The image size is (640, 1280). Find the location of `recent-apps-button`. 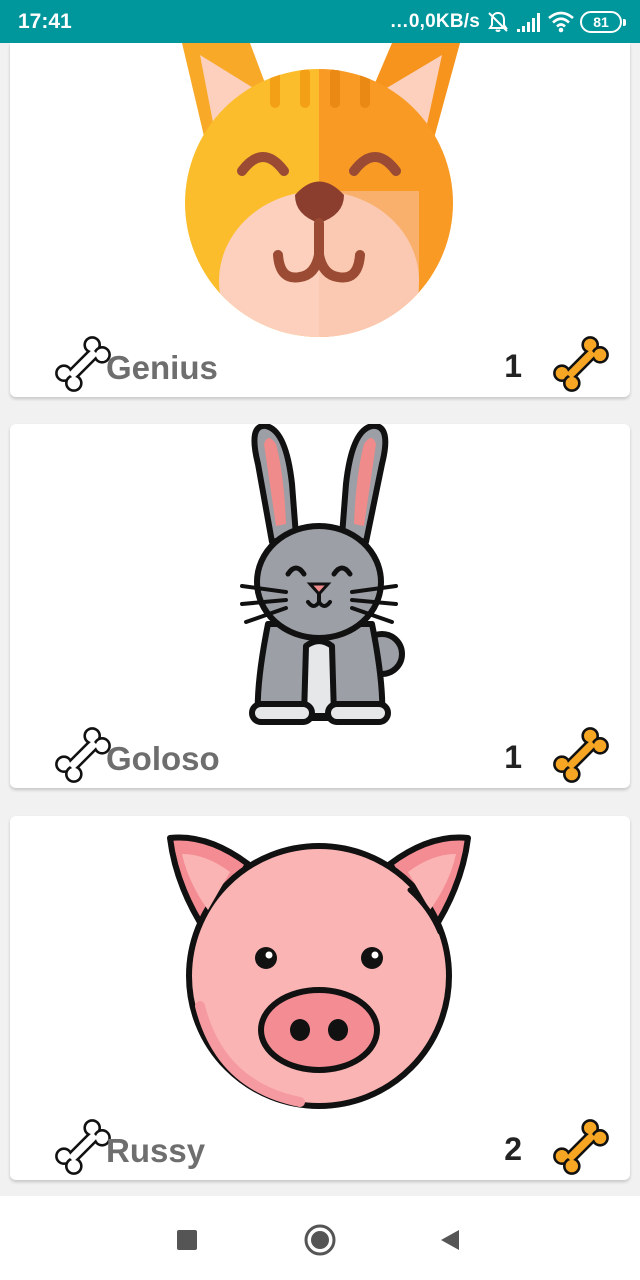

recent-apps-button is located at coordinates (187, 1240).